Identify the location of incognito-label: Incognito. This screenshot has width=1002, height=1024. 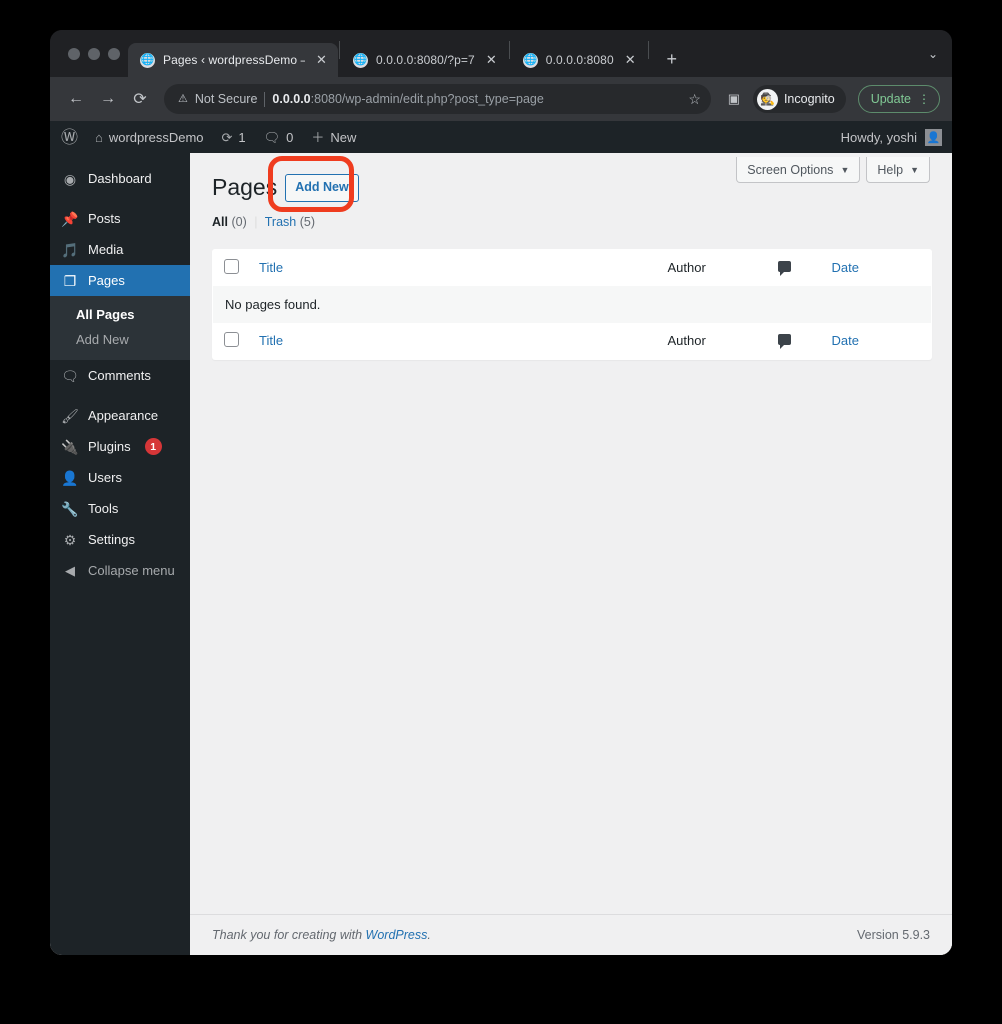
(809, 99).